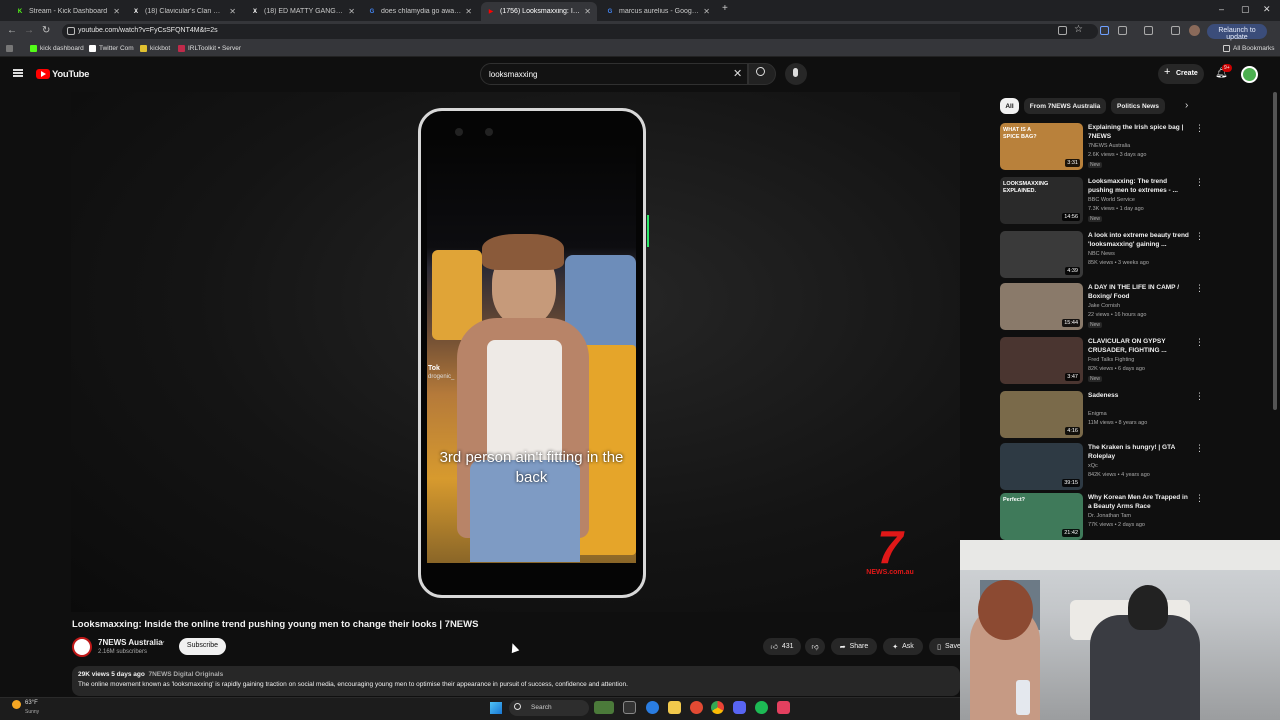 This screenshot has height=720, width=1280. I want to click on weather-icon, so click(16, 704).